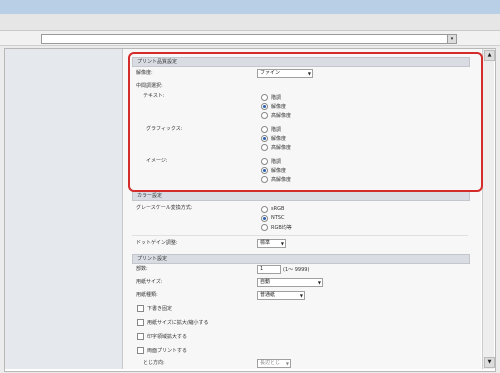 The height and width of the screenshot is (373, 500). I want to click on dot-gain-label: ドットゲイン調整:, so click(157, 243).